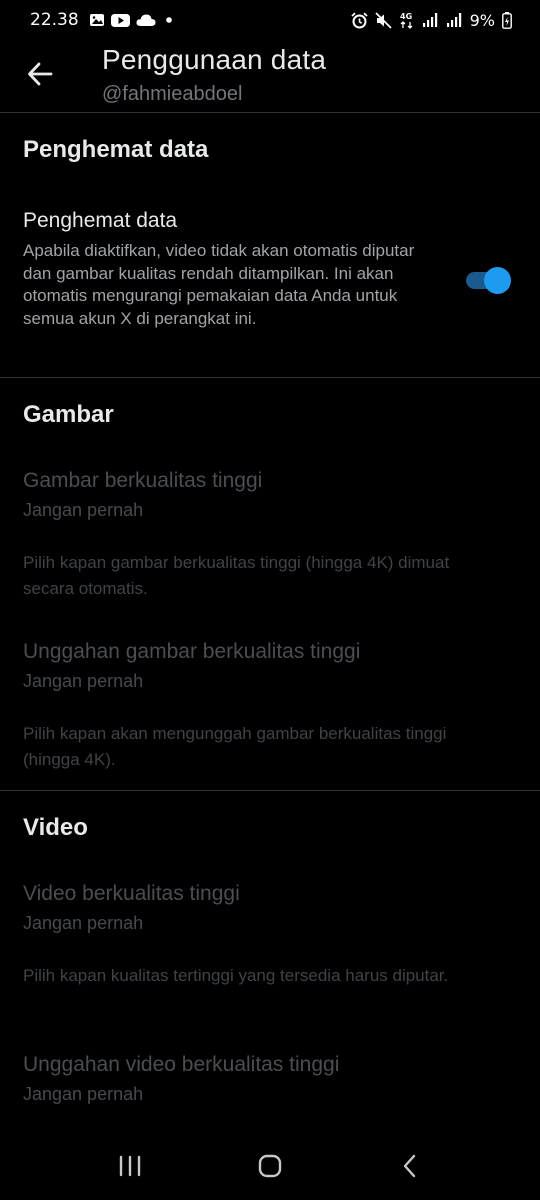 Image resolution: width=540 pixels, height=1200 pixels. What do you see at coordinates (120, 20) in the screenshot?
I see `youtube-icon` at bounding box center [120, 20].